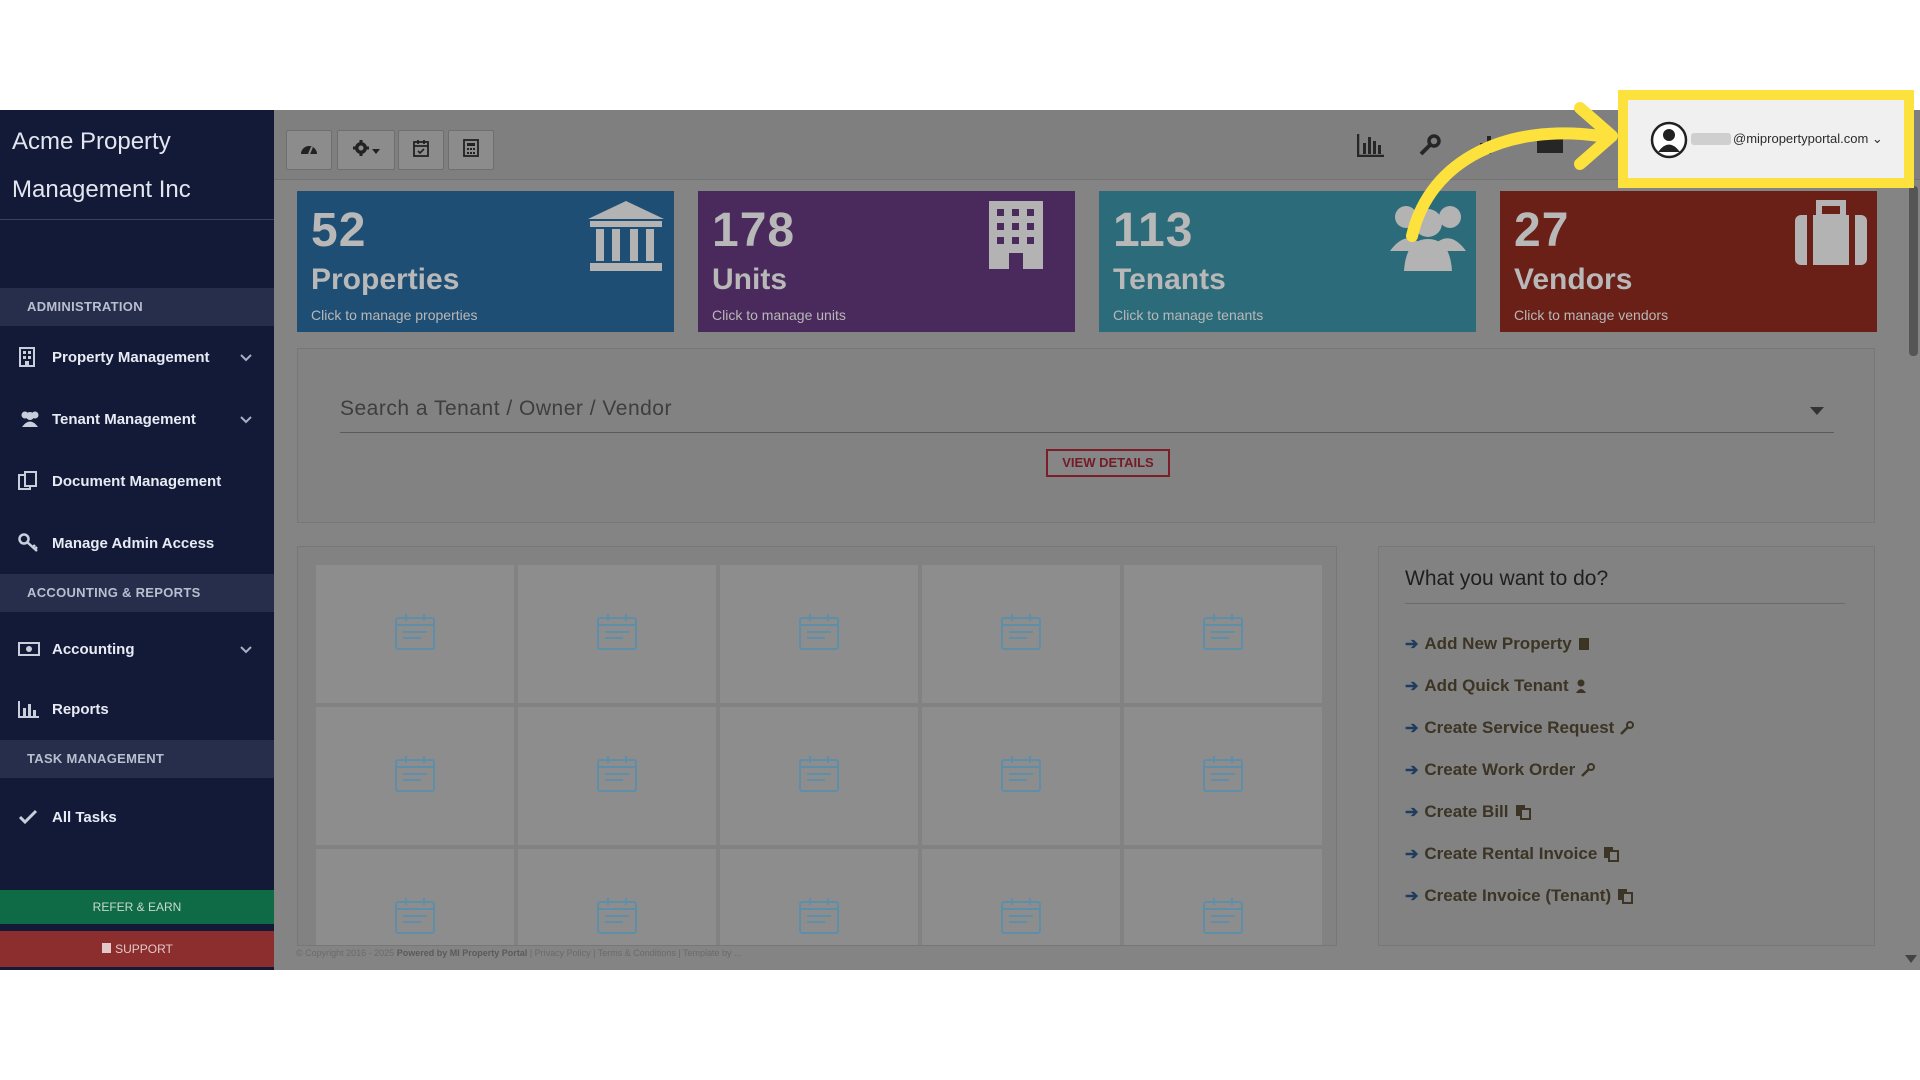 The height and width of the screenshot is (1080, 1920). What do you see at coordinates (1581, 686) in the screenshot?
I see `user-icon` at bounding box center [1581, 686].